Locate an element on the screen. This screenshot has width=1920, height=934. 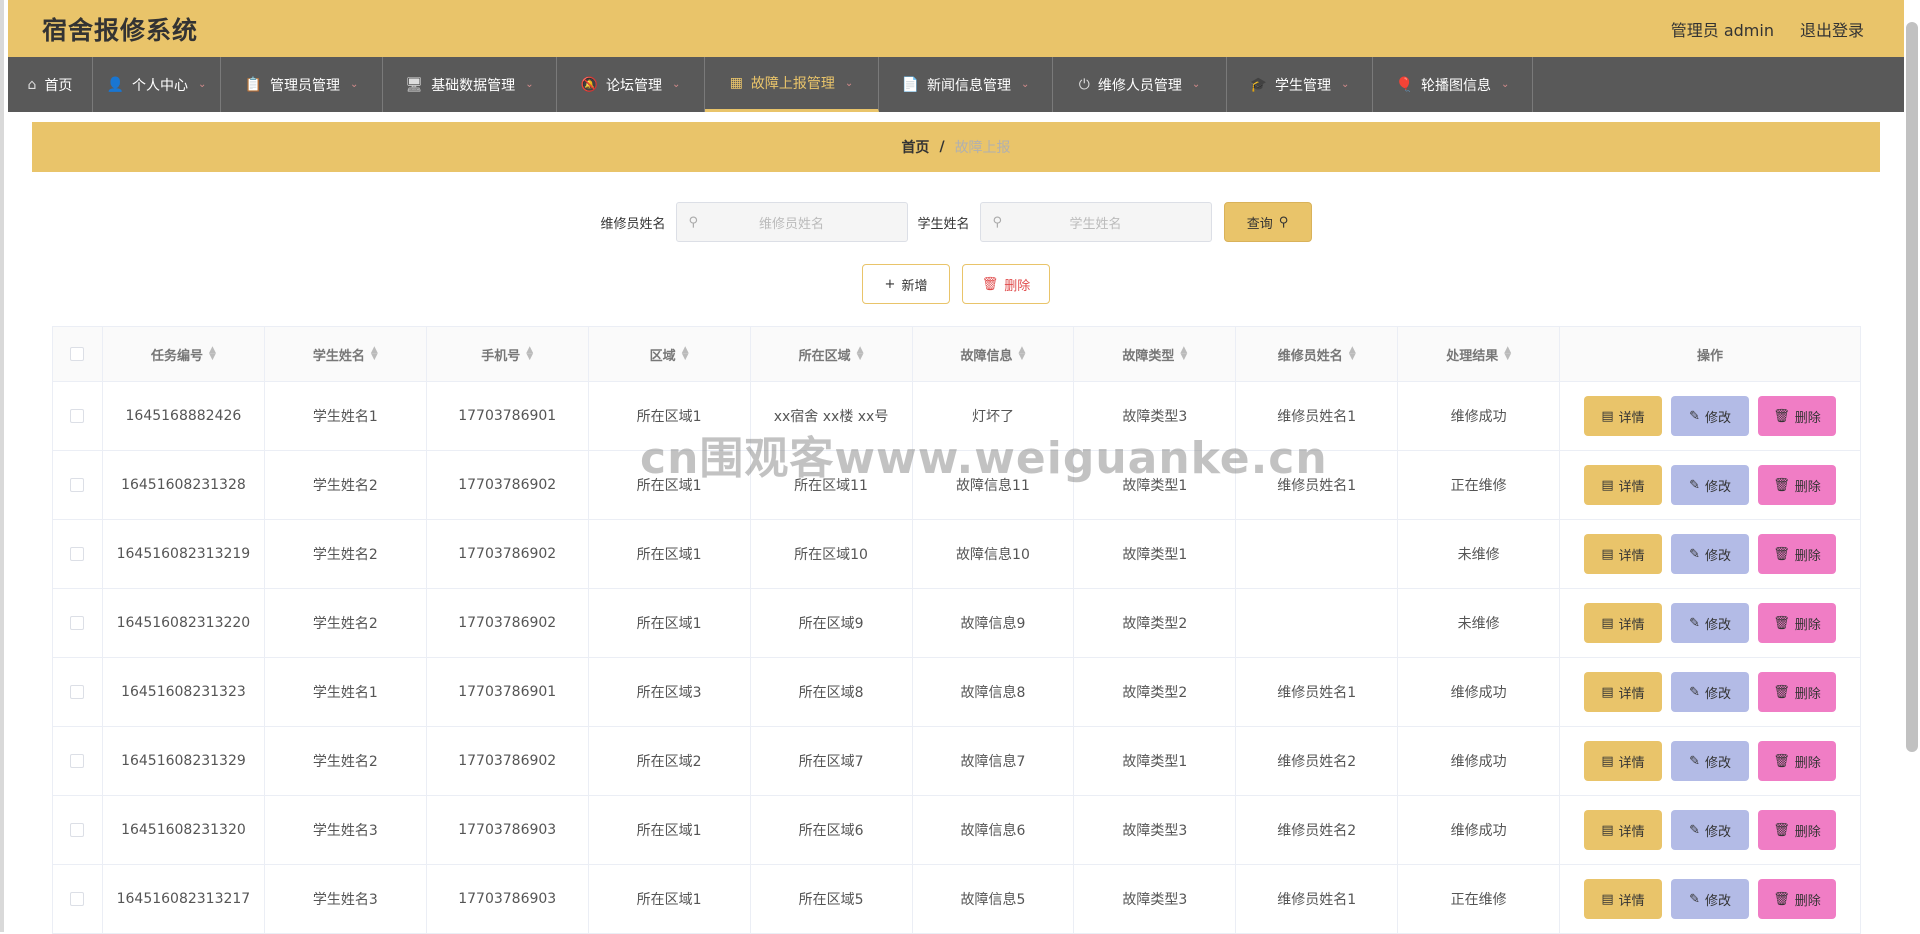
batch-delete-button: 🗑 删除 is located at coordinates (1006, 284).